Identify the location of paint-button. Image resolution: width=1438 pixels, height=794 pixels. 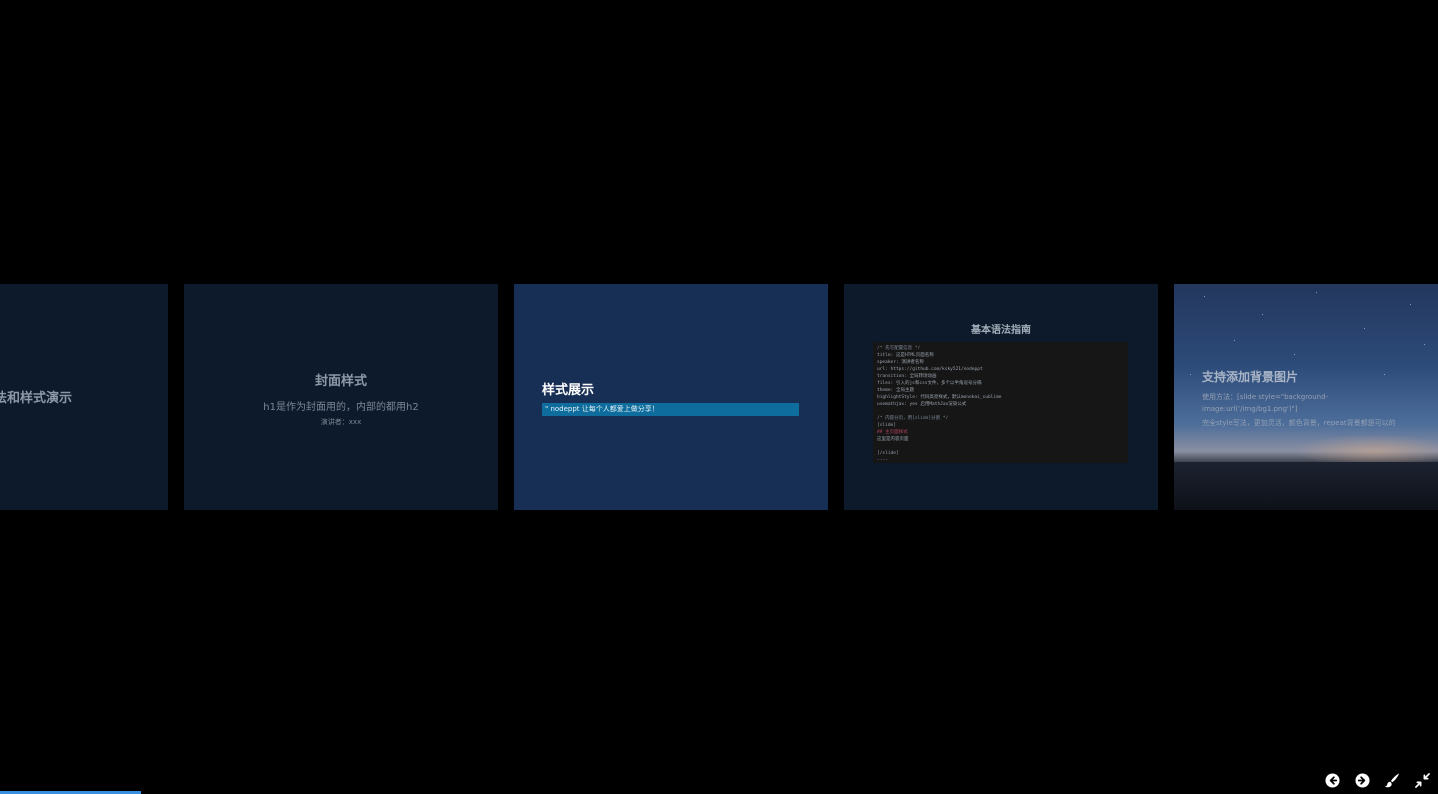
(1392, 780).